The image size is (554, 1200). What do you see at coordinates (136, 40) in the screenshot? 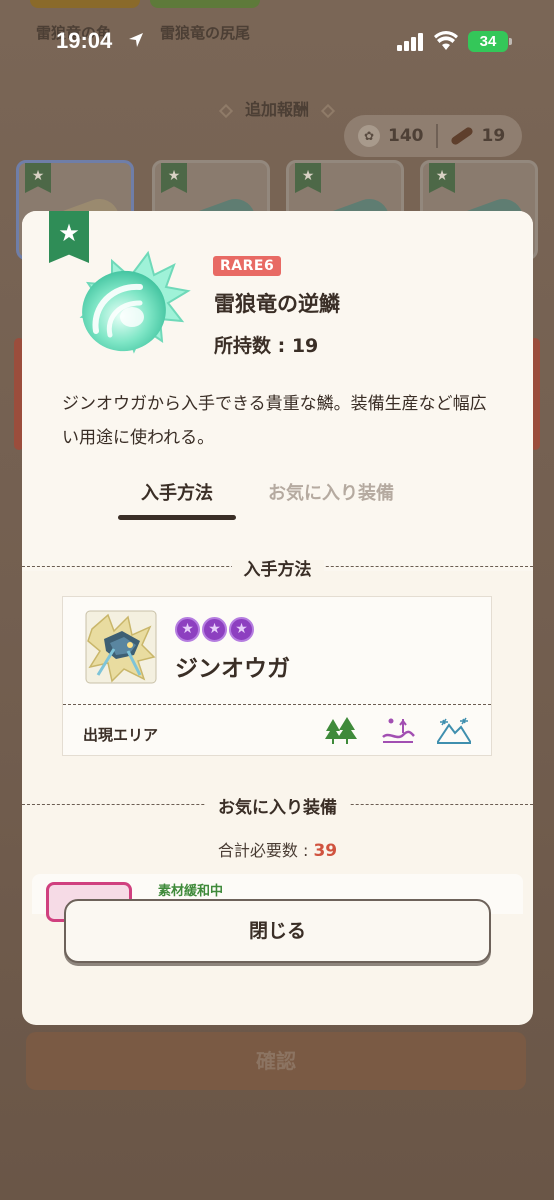
I see `location-arrow-icon` at bounding box center [136, 40].